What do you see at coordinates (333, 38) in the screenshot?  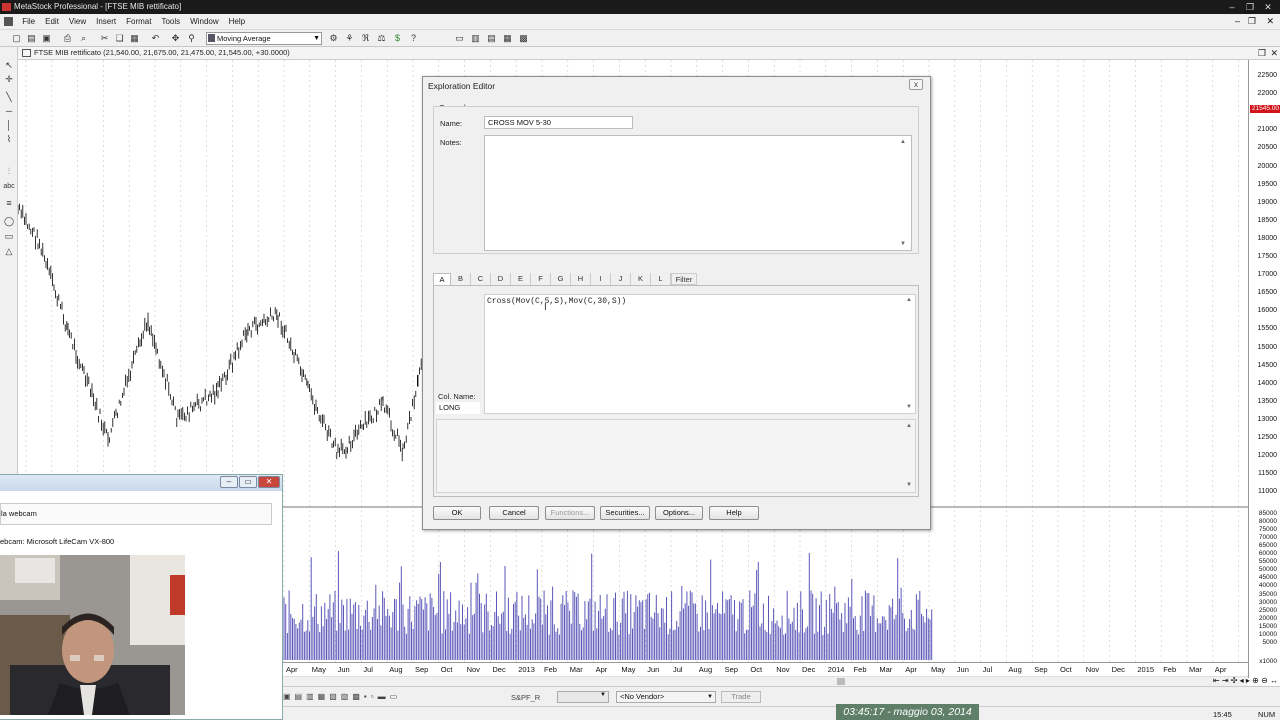 I see `indicator-builder-icon: ⚙` at bounding box center [333, 38].